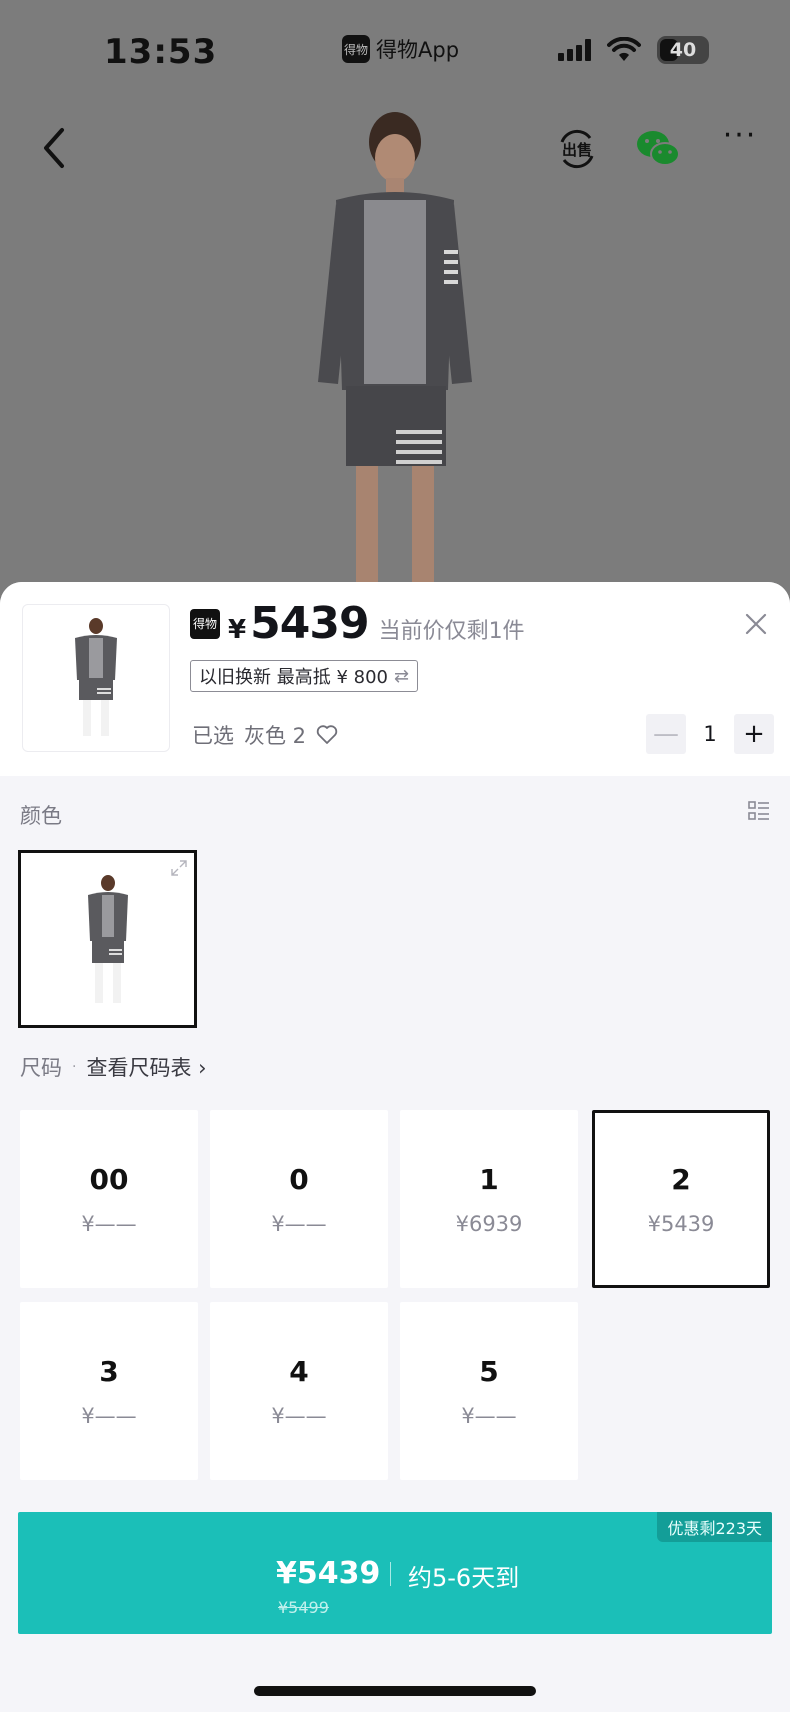  What do you see at coordinates (574, 50) in the screenshot?
I see `signal-icon` at bounding box center [574, 50].